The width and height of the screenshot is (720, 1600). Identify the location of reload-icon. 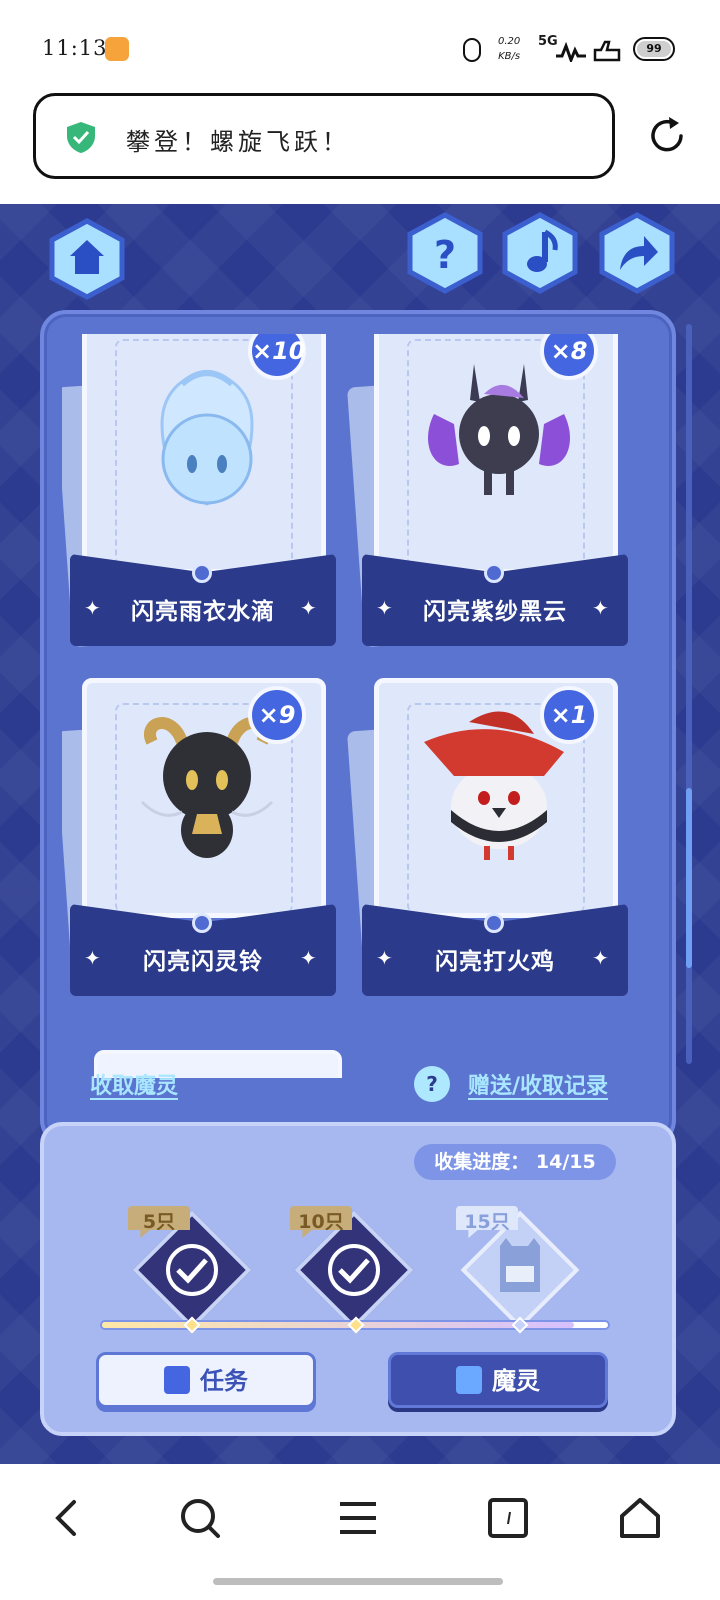
(667, 136).